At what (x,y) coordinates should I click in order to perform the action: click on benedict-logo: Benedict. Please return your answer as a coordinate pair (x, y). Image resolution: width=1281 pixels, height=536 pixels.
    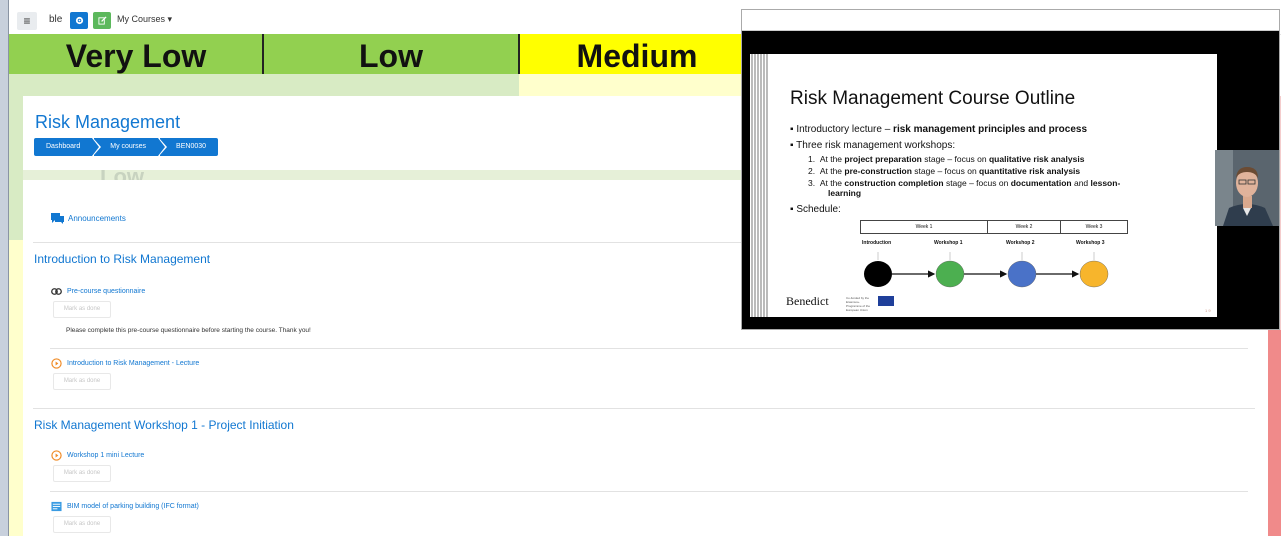
    Looking at the image, I should click on (807, 301).